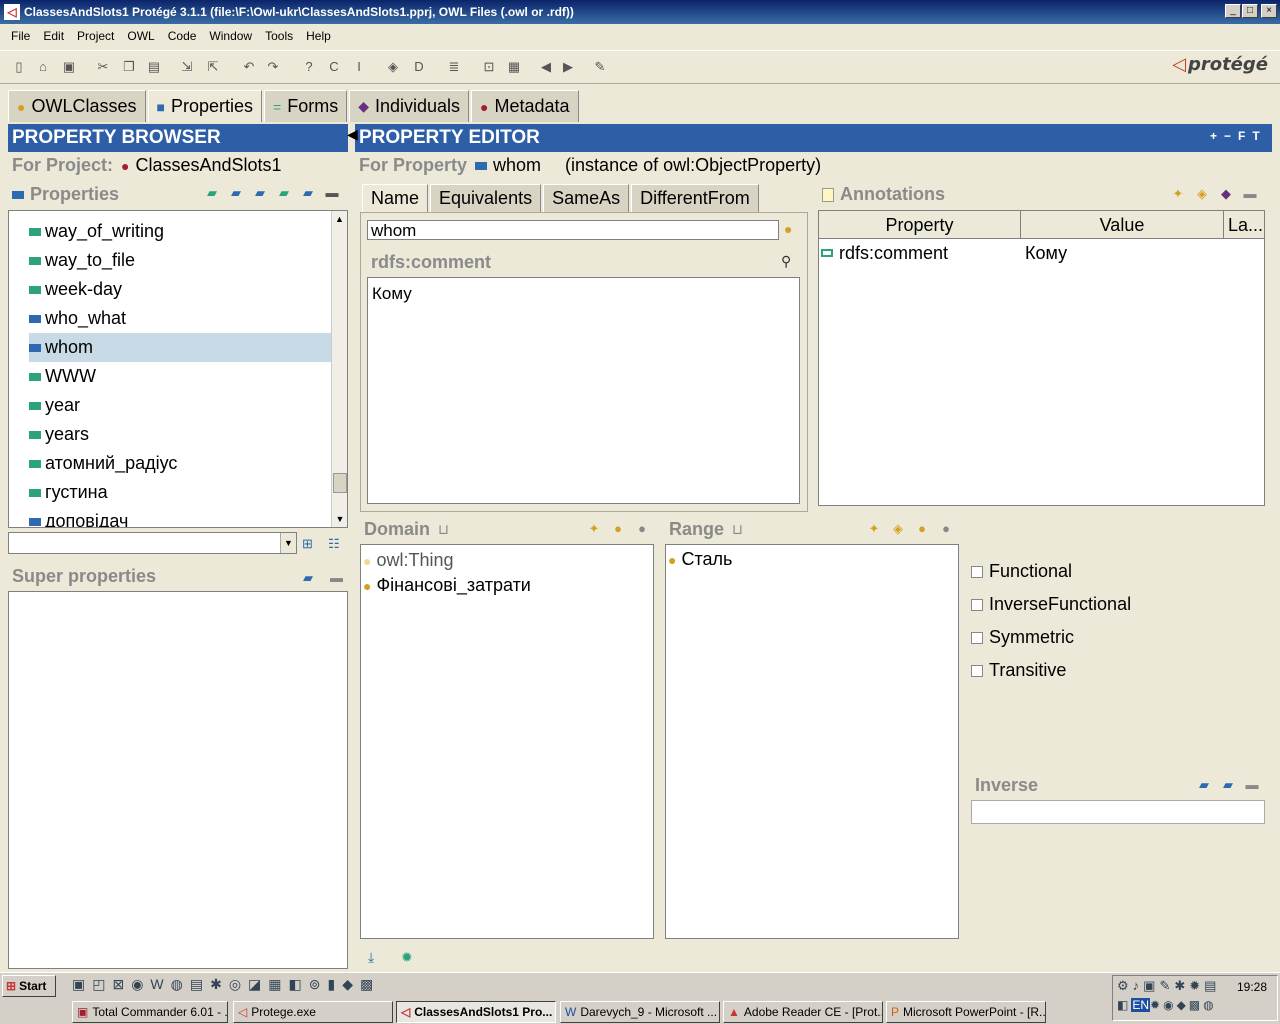 The width and height of the screenshot is (1280, 1024). I want to click on quick-launch-icon: ◍, so click(180, 984).